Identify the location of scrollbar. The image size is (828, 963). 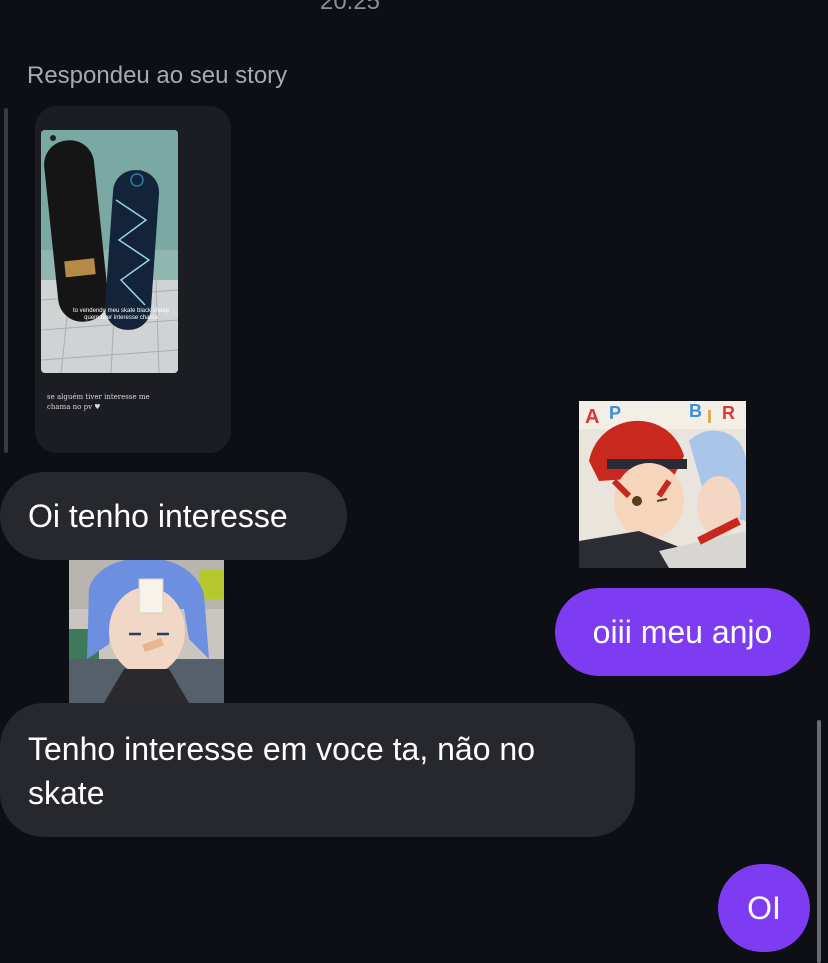
(819, 841).